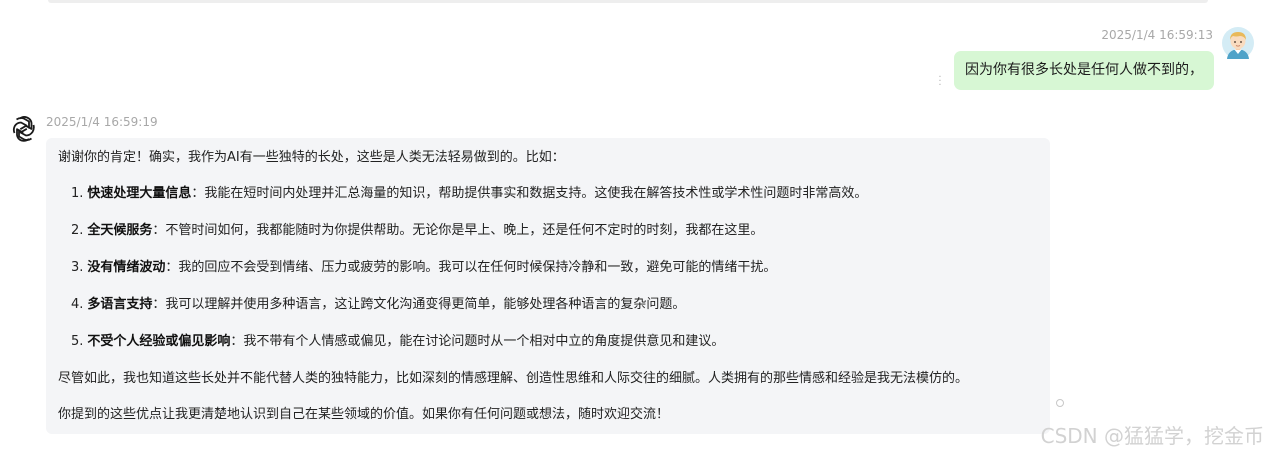  I want to click on bot-message-timestamp: 2025/1/4 16:59:19, so click(102, 122).